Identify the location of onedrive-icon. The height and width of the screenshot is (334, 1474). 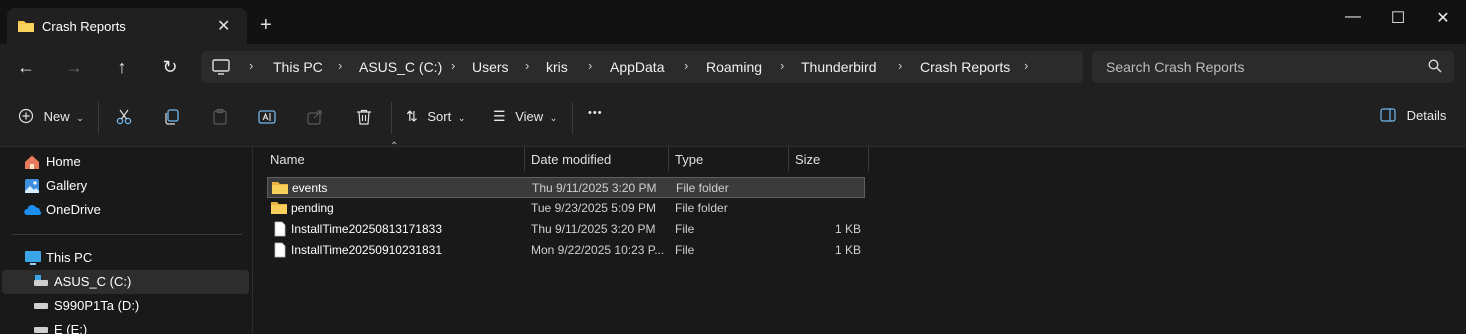
(33, 211).